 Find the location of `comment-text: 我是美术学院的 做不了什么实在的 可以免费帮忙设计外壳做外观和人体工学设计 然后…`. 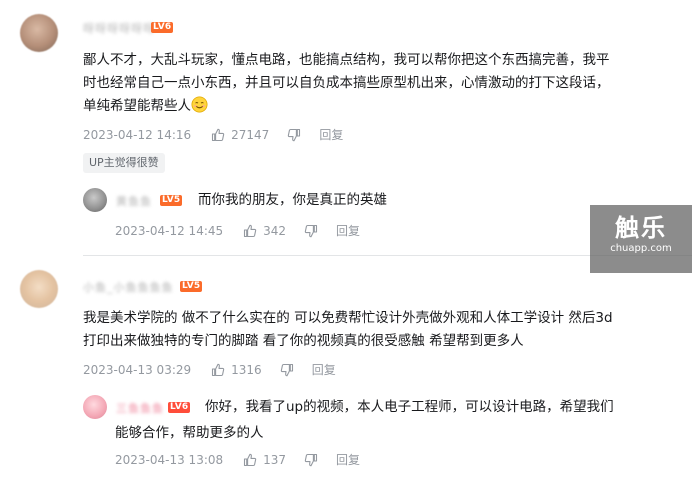

comment-text: 我是美术学院的 做不了什么实在的 可以免费帮忙设计外壳做外观和人体工学设计 然后… is located at coordinates (348, 330).